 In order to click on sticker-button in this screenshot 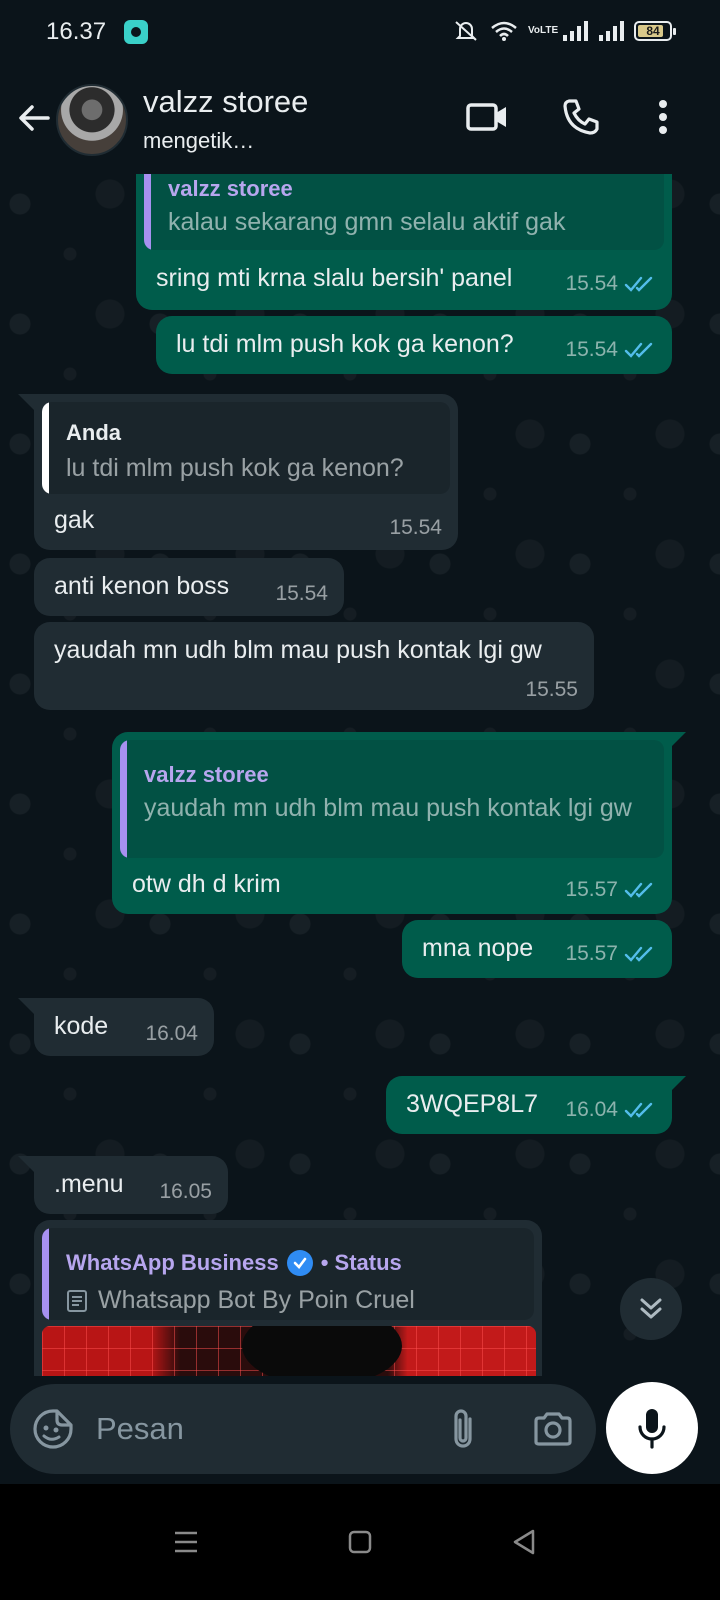, I will do `click(53, 1429)`.